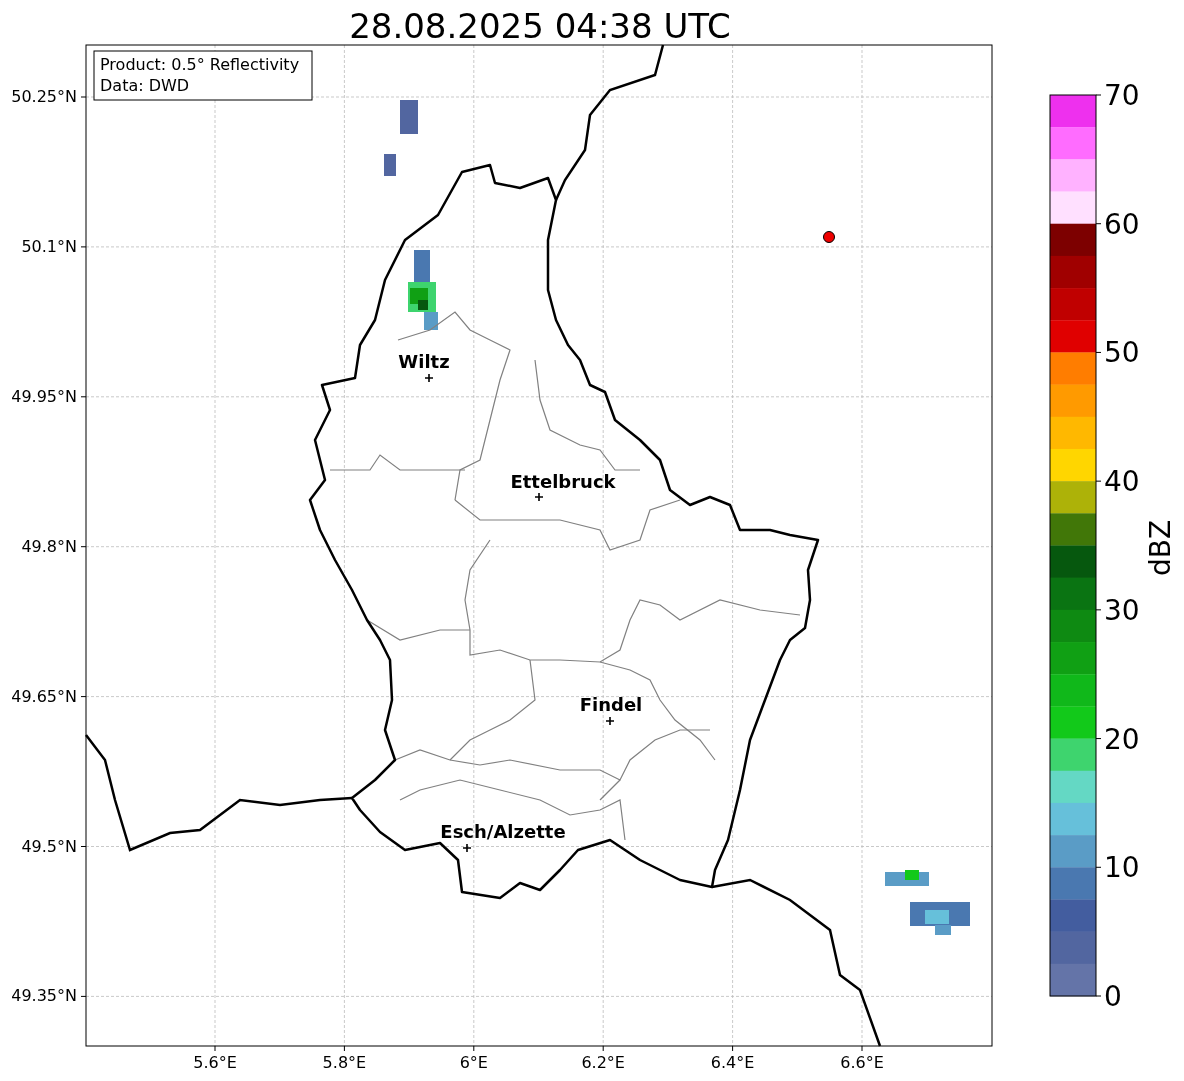  I want to click on colorbar-tick-label: 50, so click(1122, 353).